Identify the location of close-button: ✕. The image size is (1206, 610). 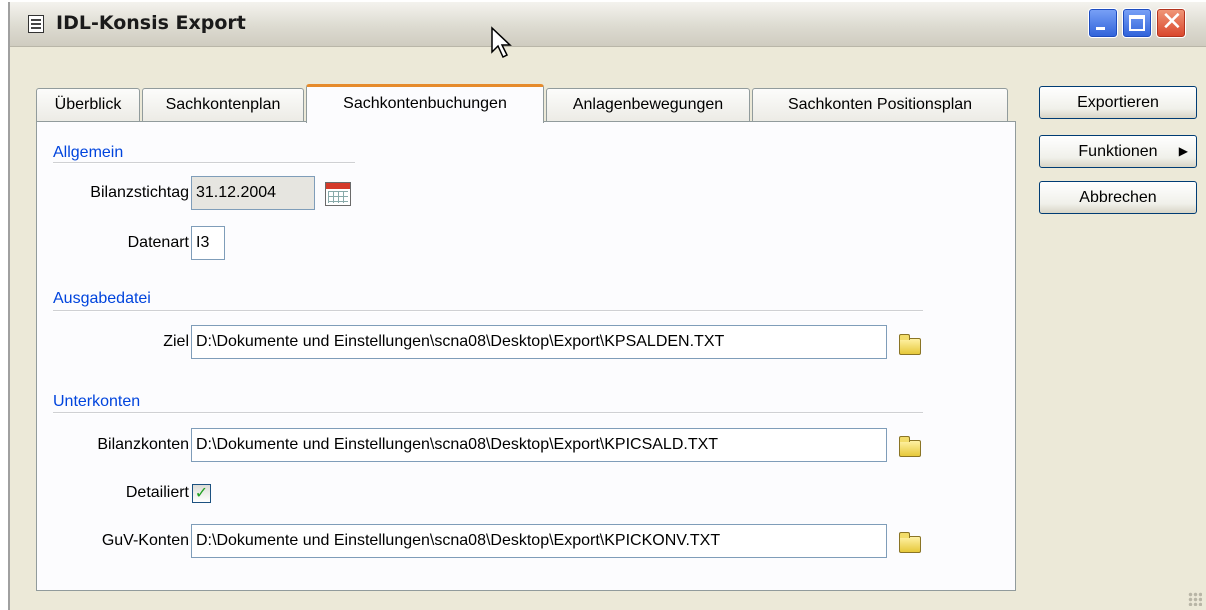
(1171, 22).